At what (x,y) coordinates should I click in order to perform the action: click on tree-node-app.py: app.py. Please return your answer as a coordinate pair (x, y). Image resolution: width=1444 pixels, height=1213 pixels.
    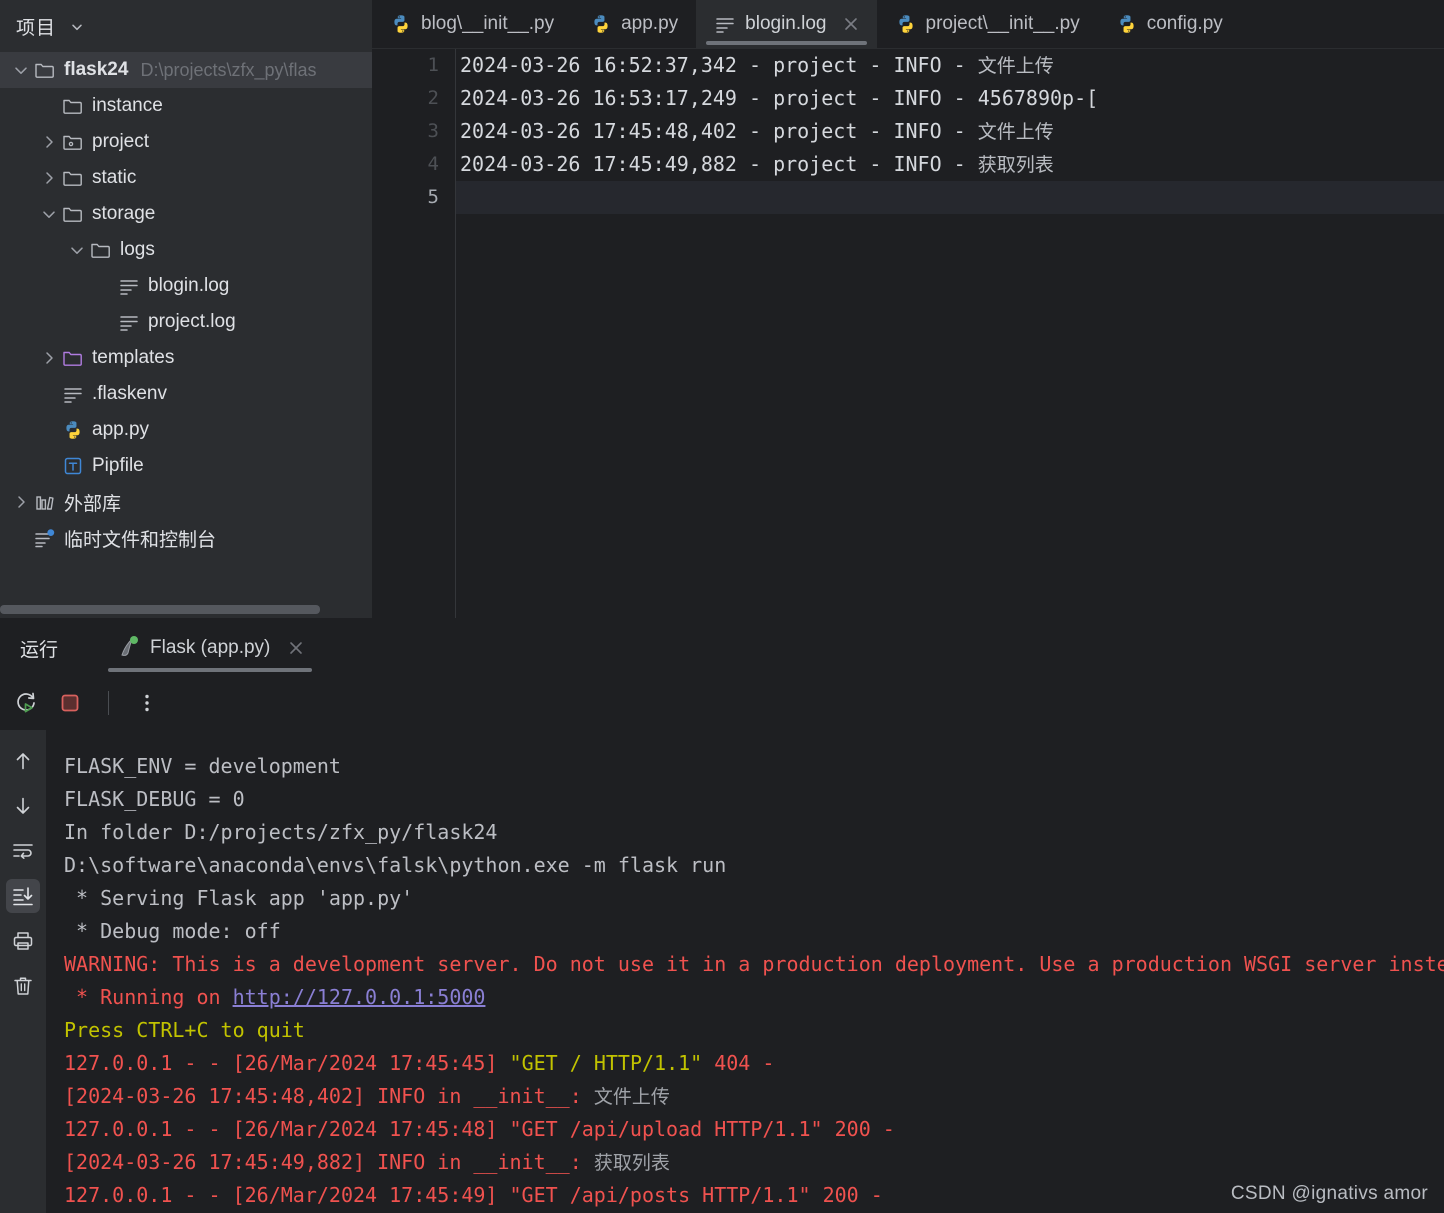
    Looking at the image, I should click on (186, 430).